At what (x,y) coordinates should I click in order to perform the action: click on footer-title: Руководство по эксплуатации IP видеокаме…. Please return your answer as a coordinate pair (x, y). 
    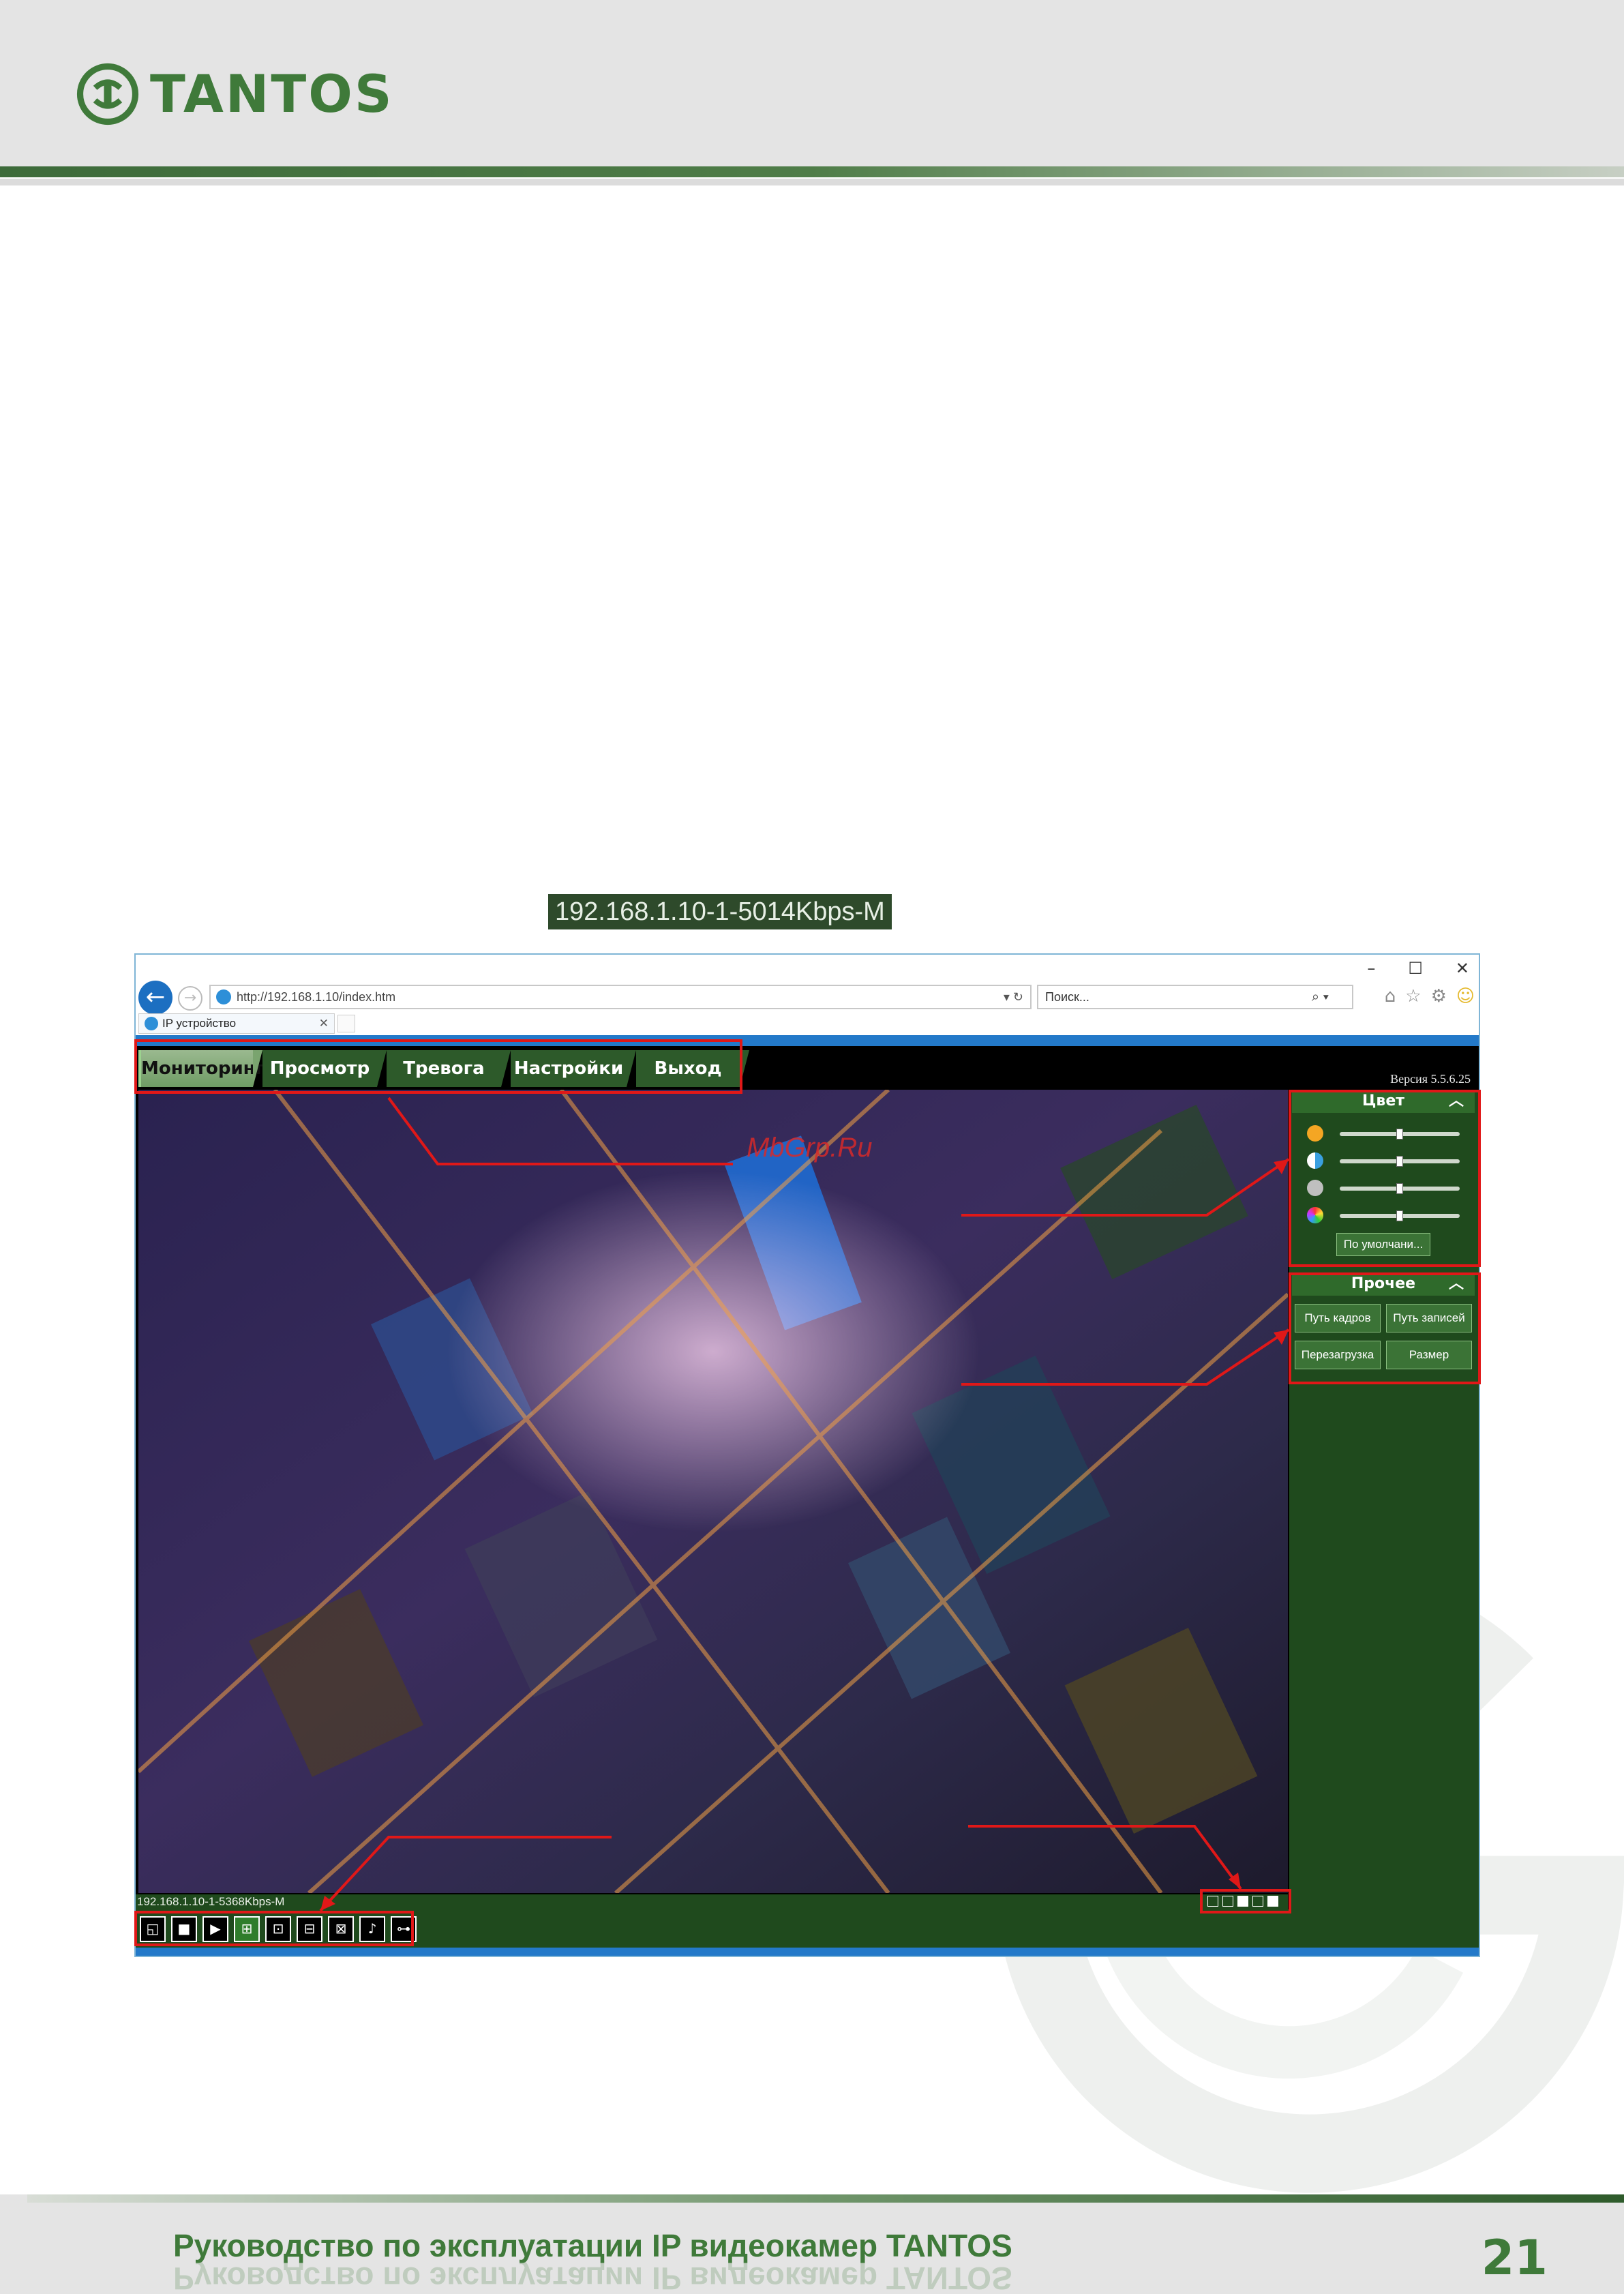
    Looking at the image, I should click on (592, 2245).